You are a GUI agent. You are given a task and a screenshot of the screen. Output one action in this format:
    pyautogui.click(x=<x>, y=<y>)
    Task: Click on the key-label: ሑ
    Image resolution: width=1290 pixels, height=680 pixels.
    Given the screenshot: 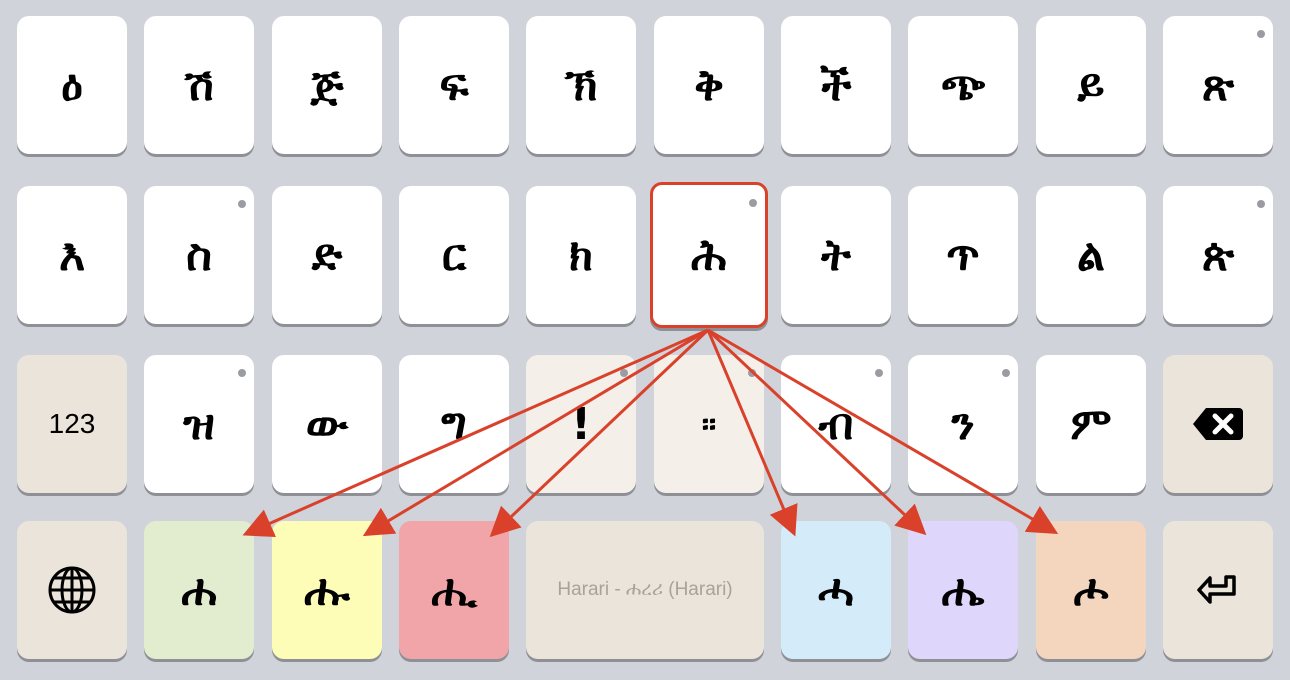 What is the action you would take?
    pyautogui.click(x=327, y=590)
    